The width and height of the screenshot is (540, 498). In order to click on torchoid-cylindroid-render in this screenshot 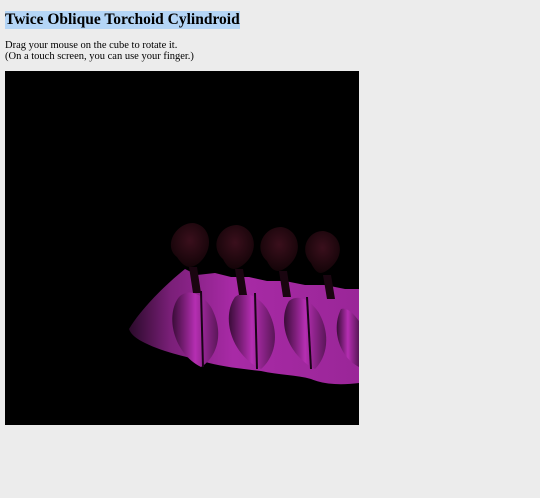, I will do `click(244, 304)`.